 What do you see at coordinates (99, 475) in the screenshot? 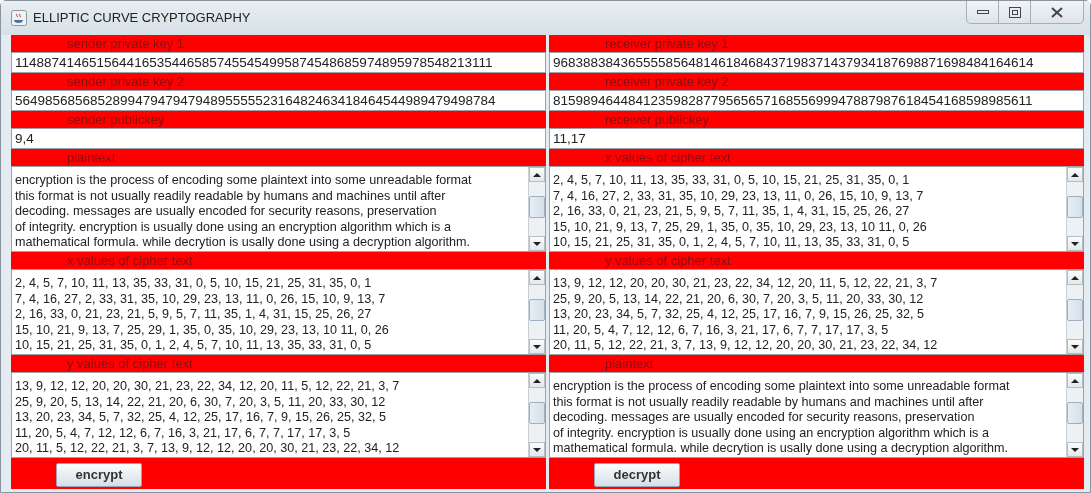
I see `encrypt-button: encrypt` at bounding box center [99, 475].